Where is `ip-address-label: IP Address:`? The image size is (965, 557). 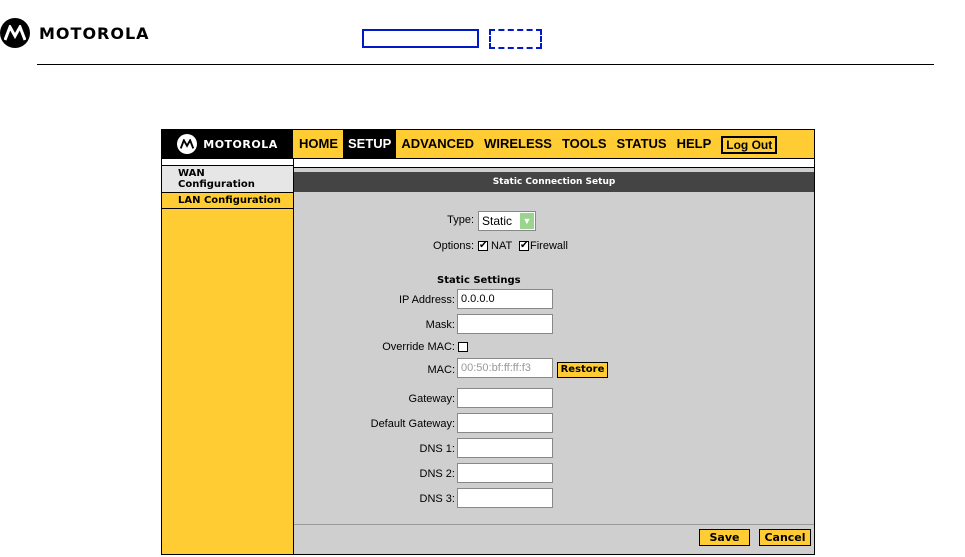 ip-address-label: IP Address: is located at coordinates (426, 300).